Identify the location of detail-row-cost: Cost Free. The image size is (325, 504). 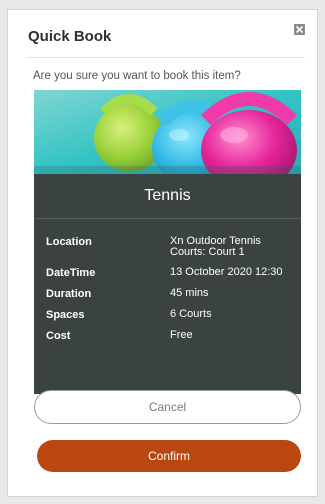
(171, 336).